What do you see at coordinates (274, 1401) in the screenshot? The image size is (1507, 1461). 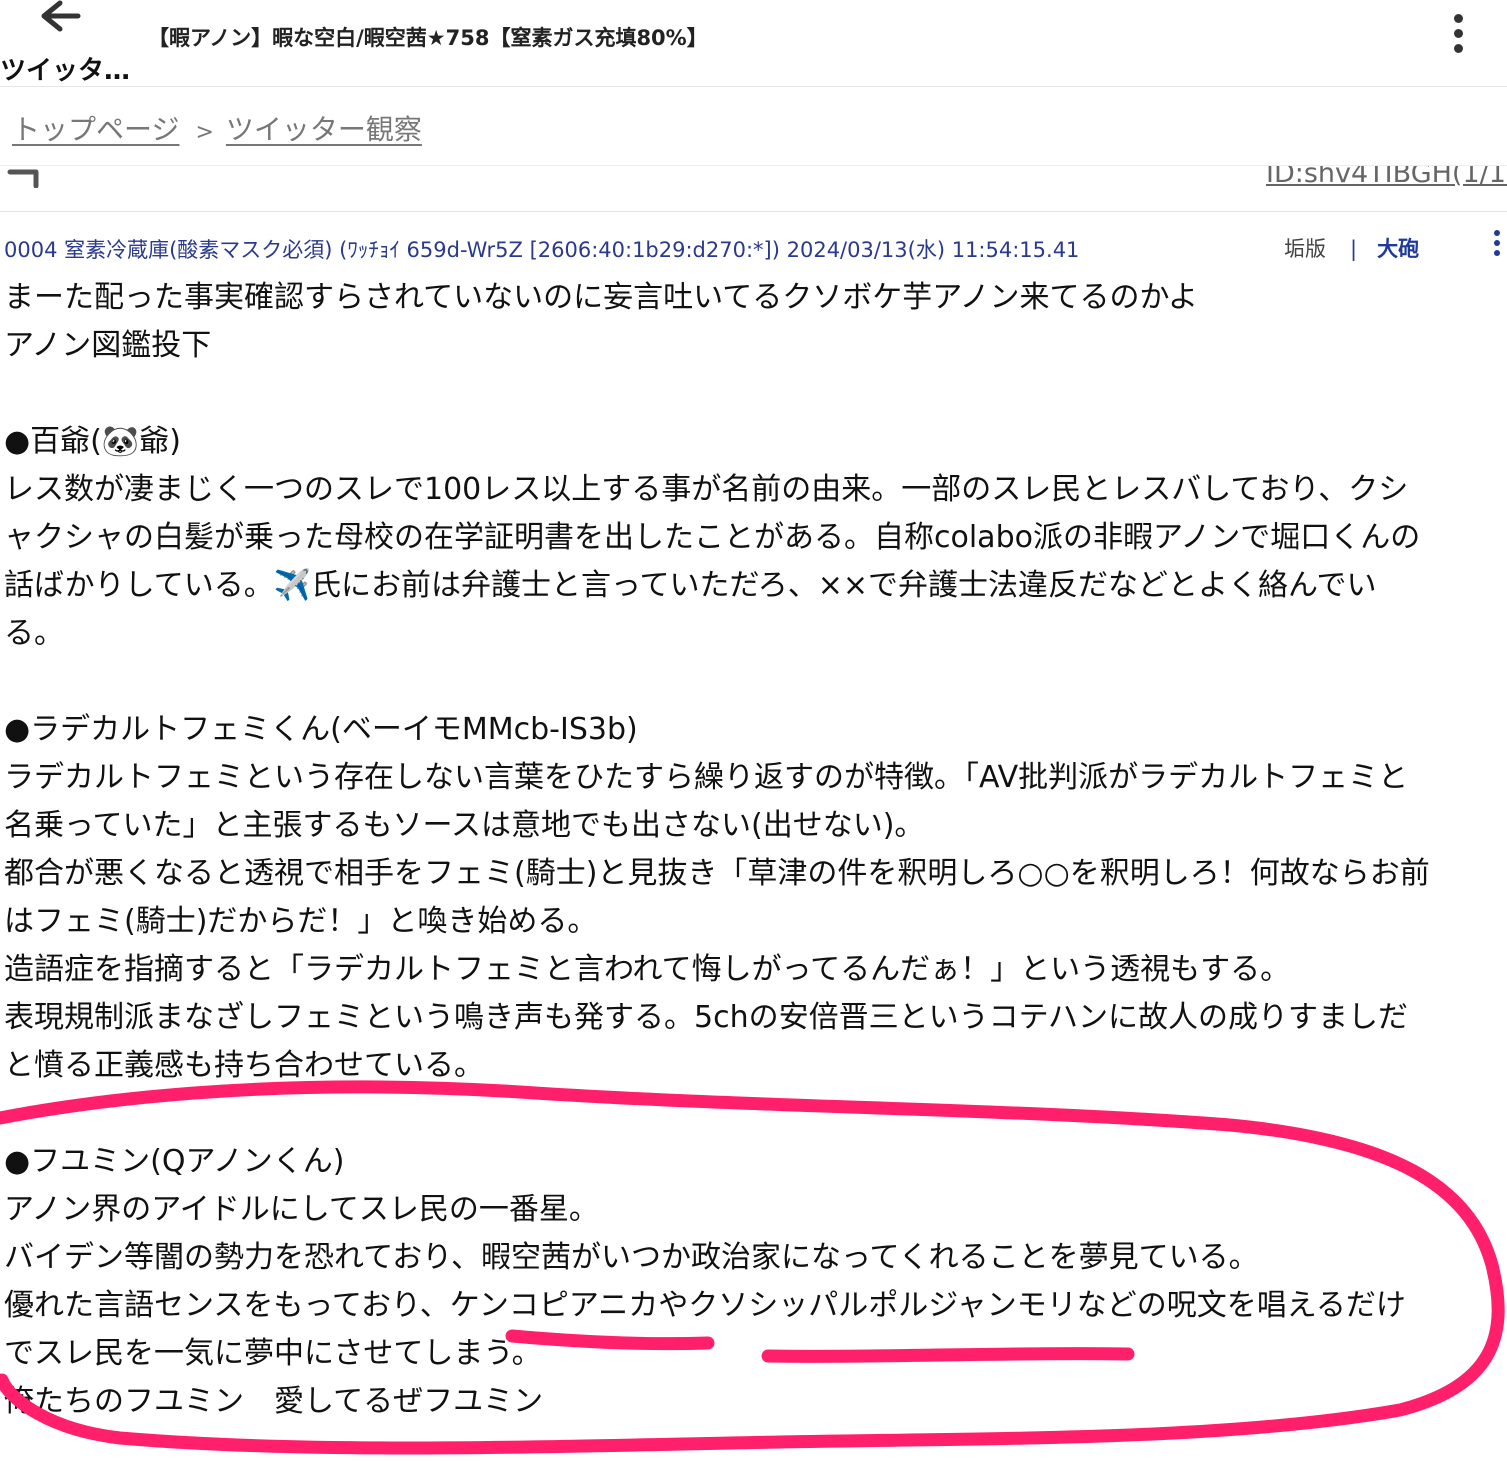 I see `post-line: 俺たちのフユミン 愛してるぜフユミン` at bounding box center [274, 1401].